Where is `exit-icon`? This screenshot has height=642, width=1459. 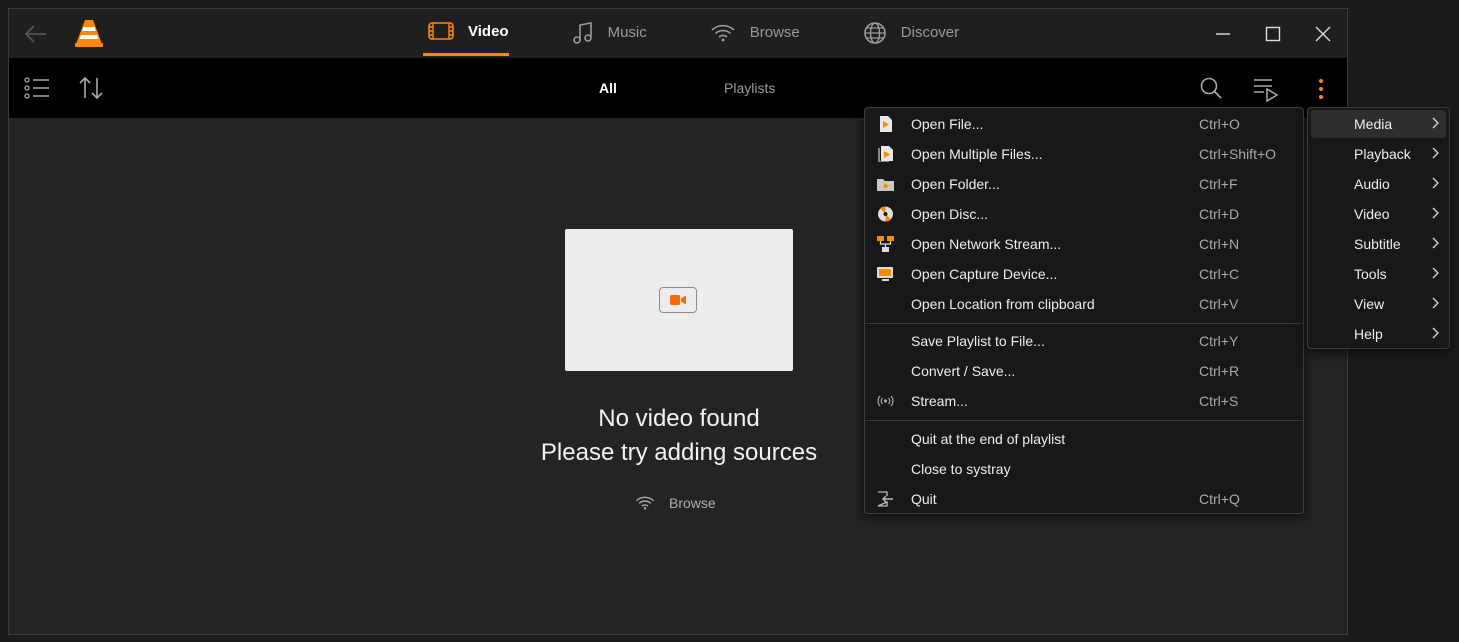
exit-icon is located at coordinates (885, 499).